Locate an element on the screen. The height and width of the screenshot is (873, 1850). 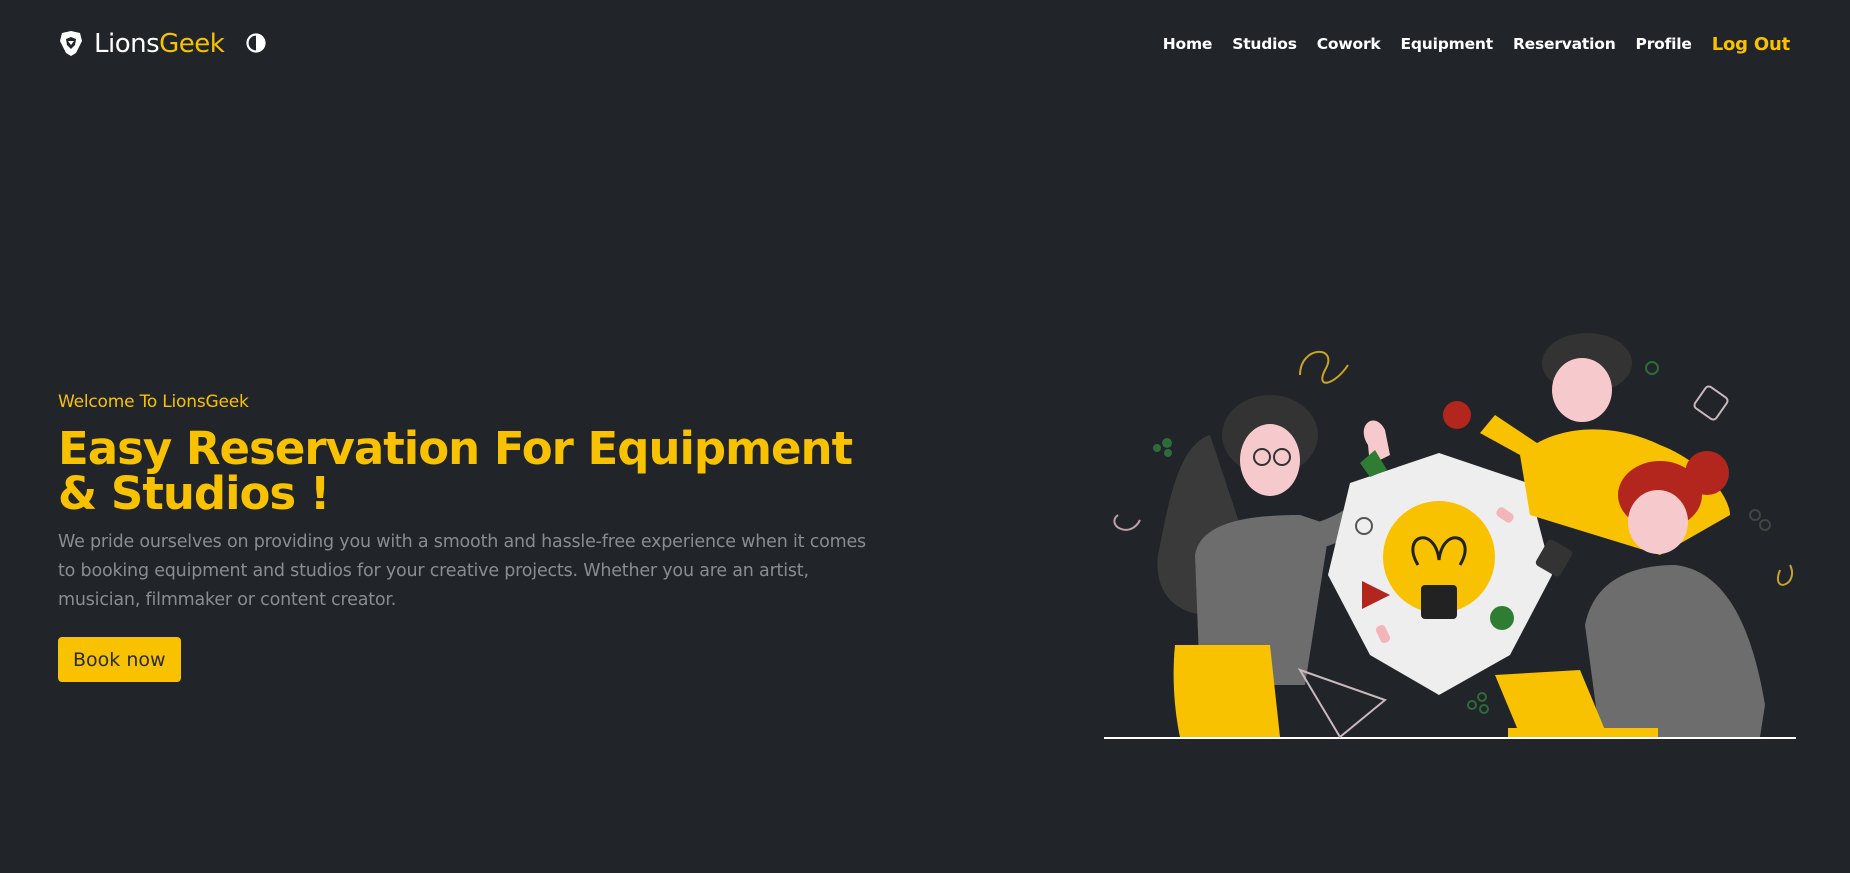
brand: LionsGeek is located at coordinates (141, 44).